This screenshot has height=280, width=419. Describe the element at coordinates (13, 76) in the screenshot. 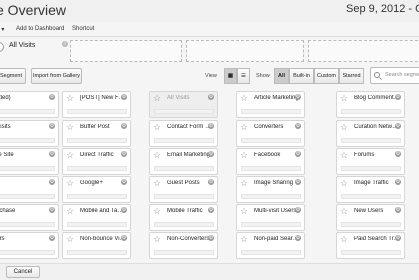

I see `new-segment-button: Segment` at that location.